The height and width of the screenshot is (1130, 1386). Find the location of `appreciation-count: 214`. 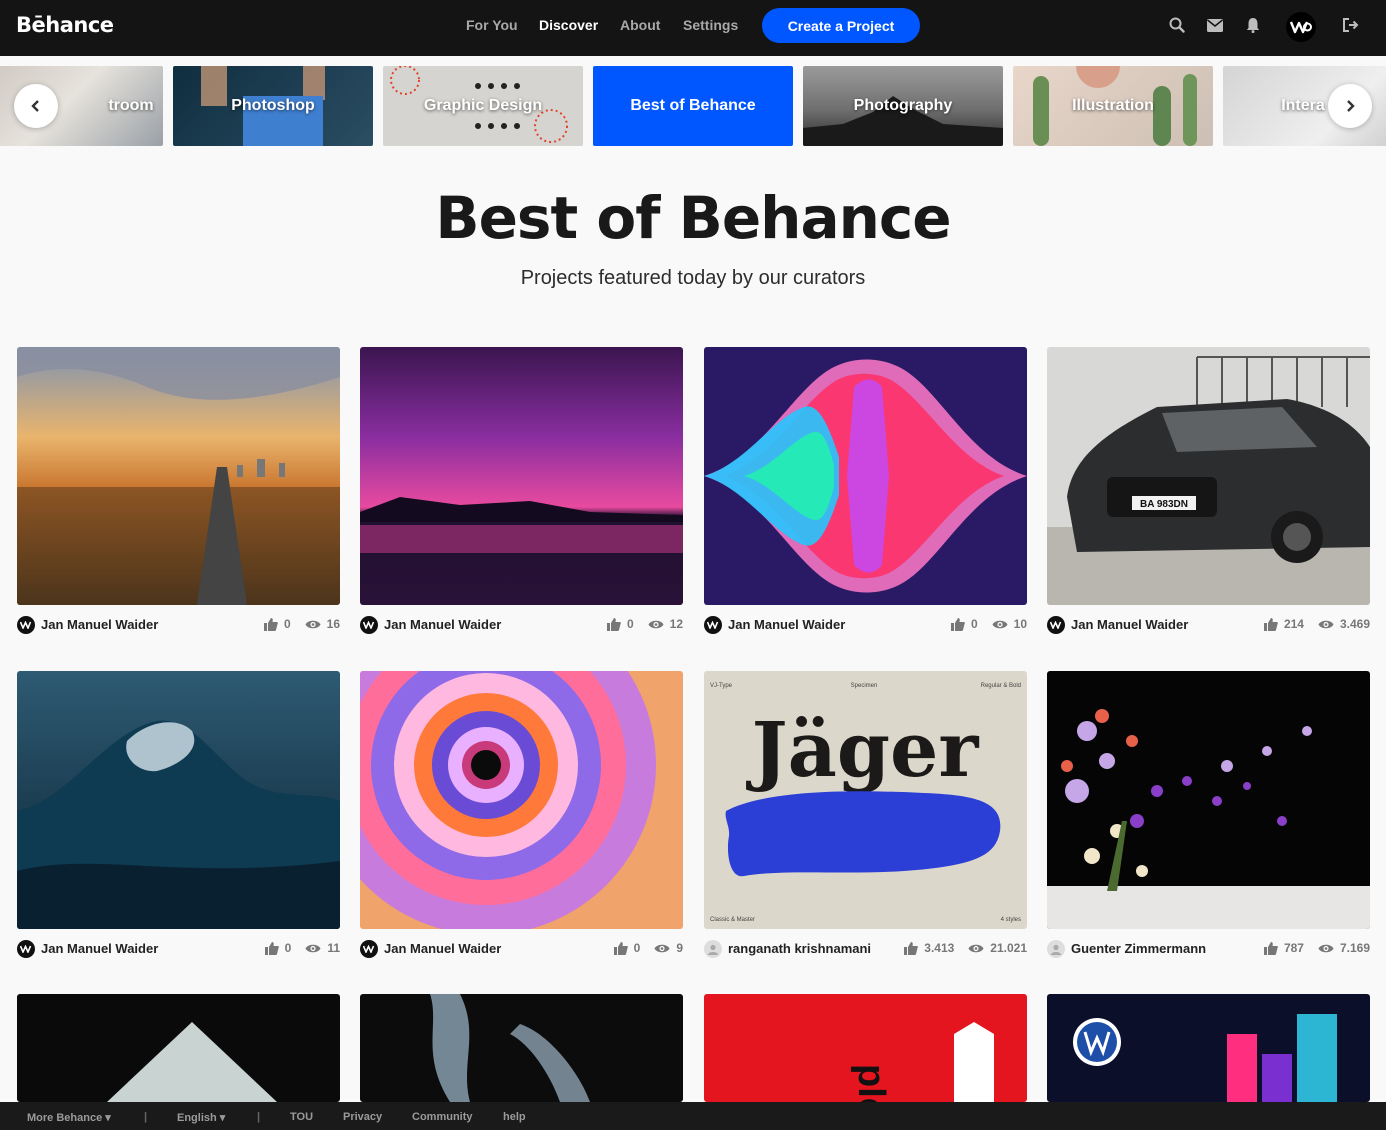

appreciation-count: 214 is located at coordinates (1293, 624).